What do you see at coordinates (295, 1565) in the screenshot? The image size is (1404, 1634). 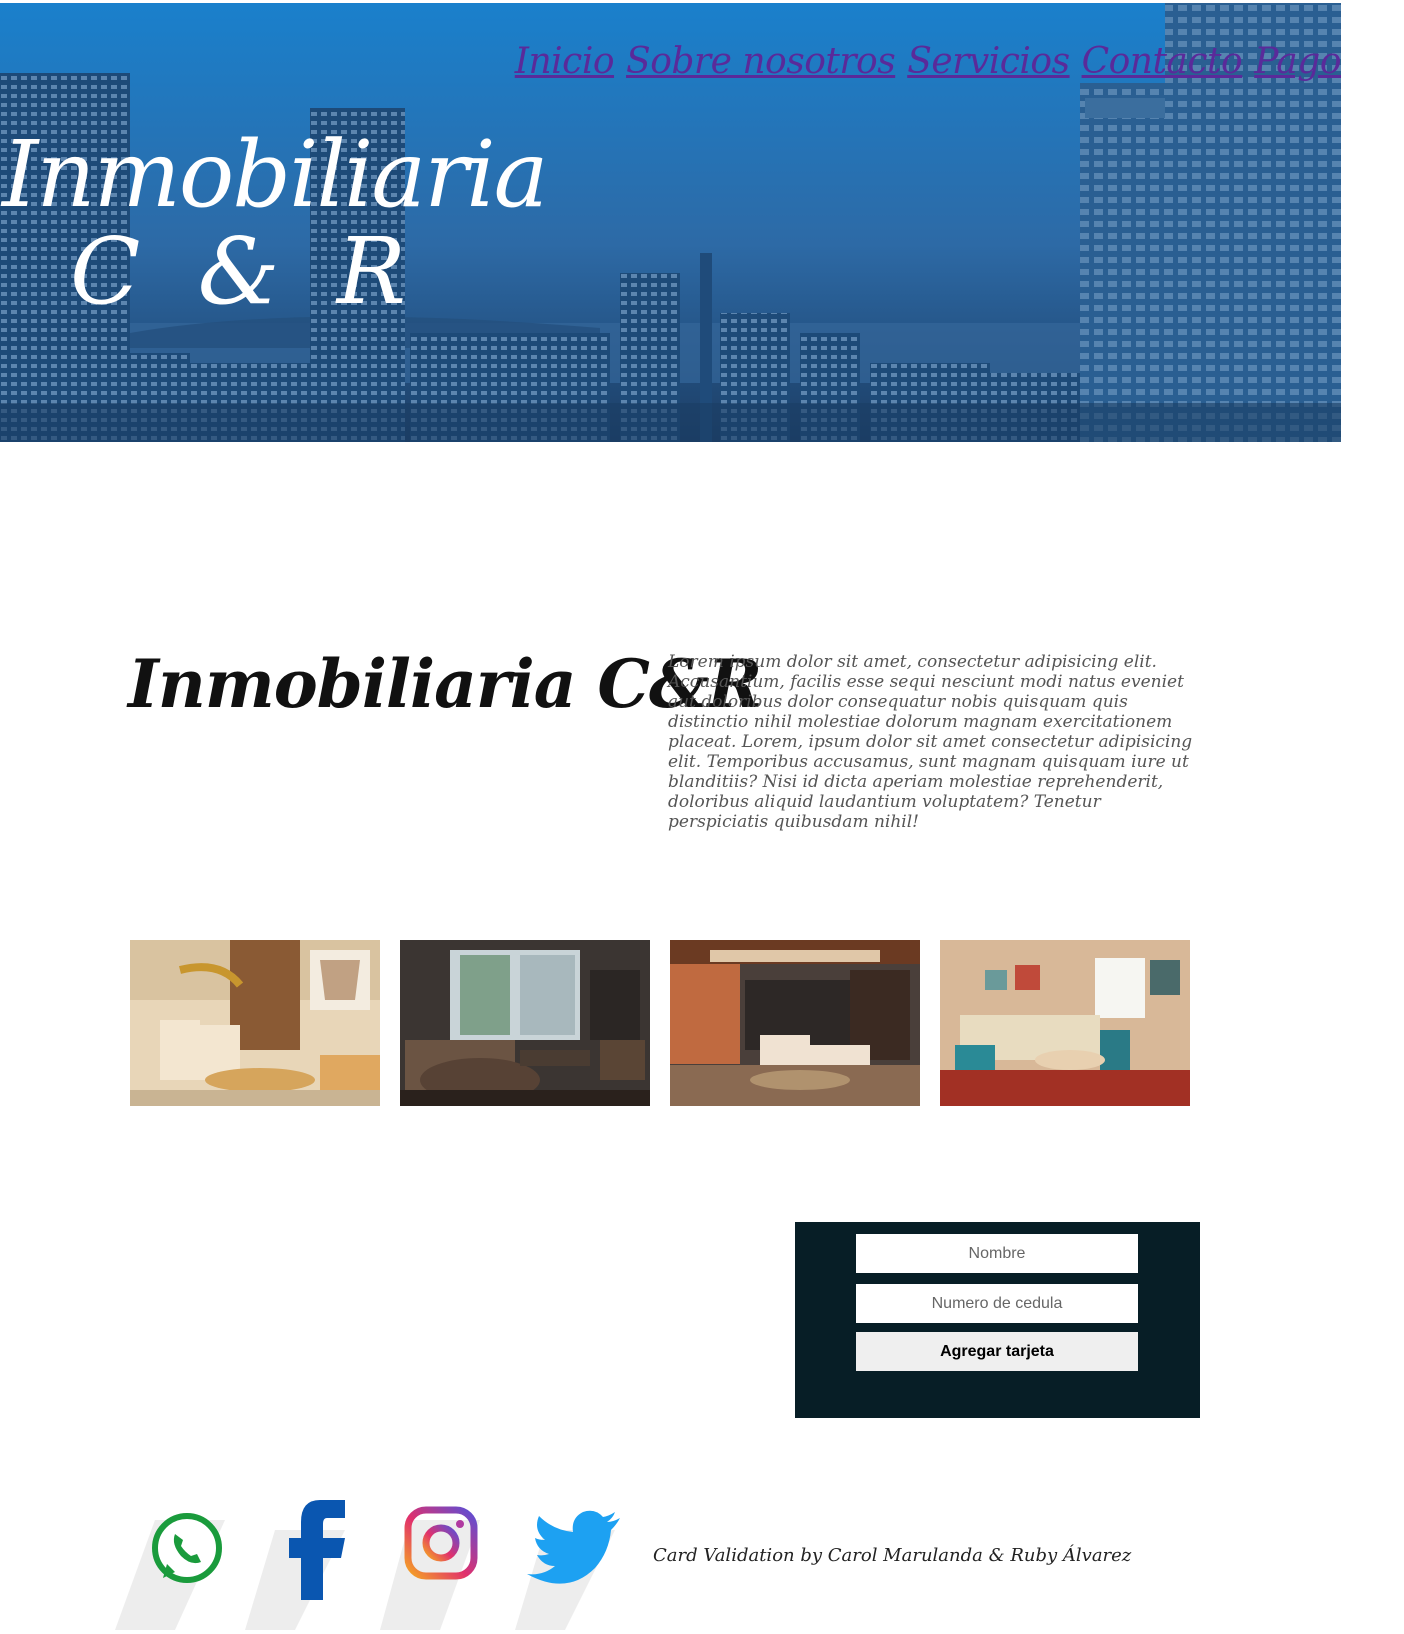 I see `facebook-icon` at bounding box center [295, 1565].